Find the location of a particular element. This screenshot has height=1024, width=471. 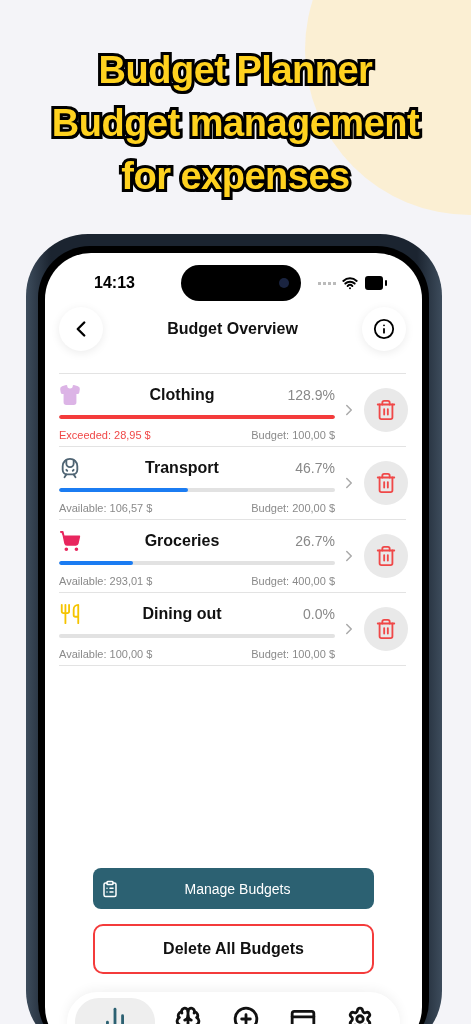

delete-all-button: Delete All Budgets is located at coordinates (233, 949).